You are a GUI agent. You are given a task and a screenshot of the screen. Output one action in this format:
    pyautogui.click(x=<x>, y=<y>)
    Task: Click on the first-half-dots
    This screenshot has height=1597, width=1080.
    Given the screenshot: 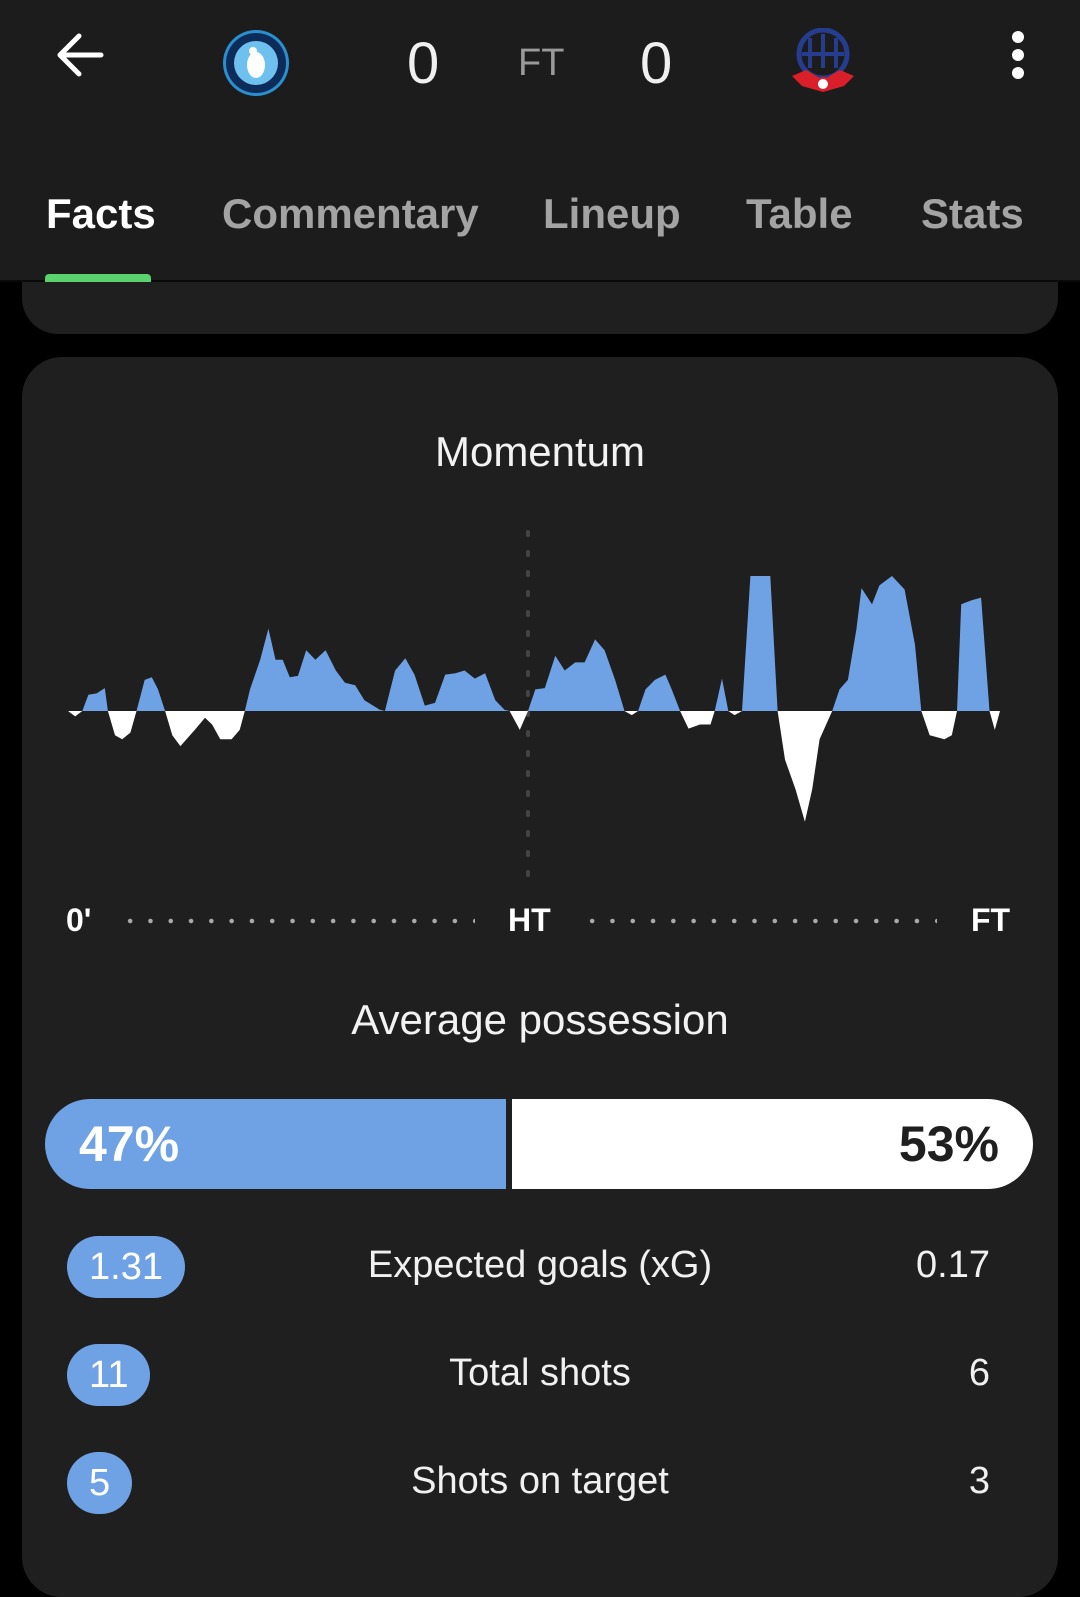 What is the action you would take?
    pyautogui.click(x=297, y=921)
    